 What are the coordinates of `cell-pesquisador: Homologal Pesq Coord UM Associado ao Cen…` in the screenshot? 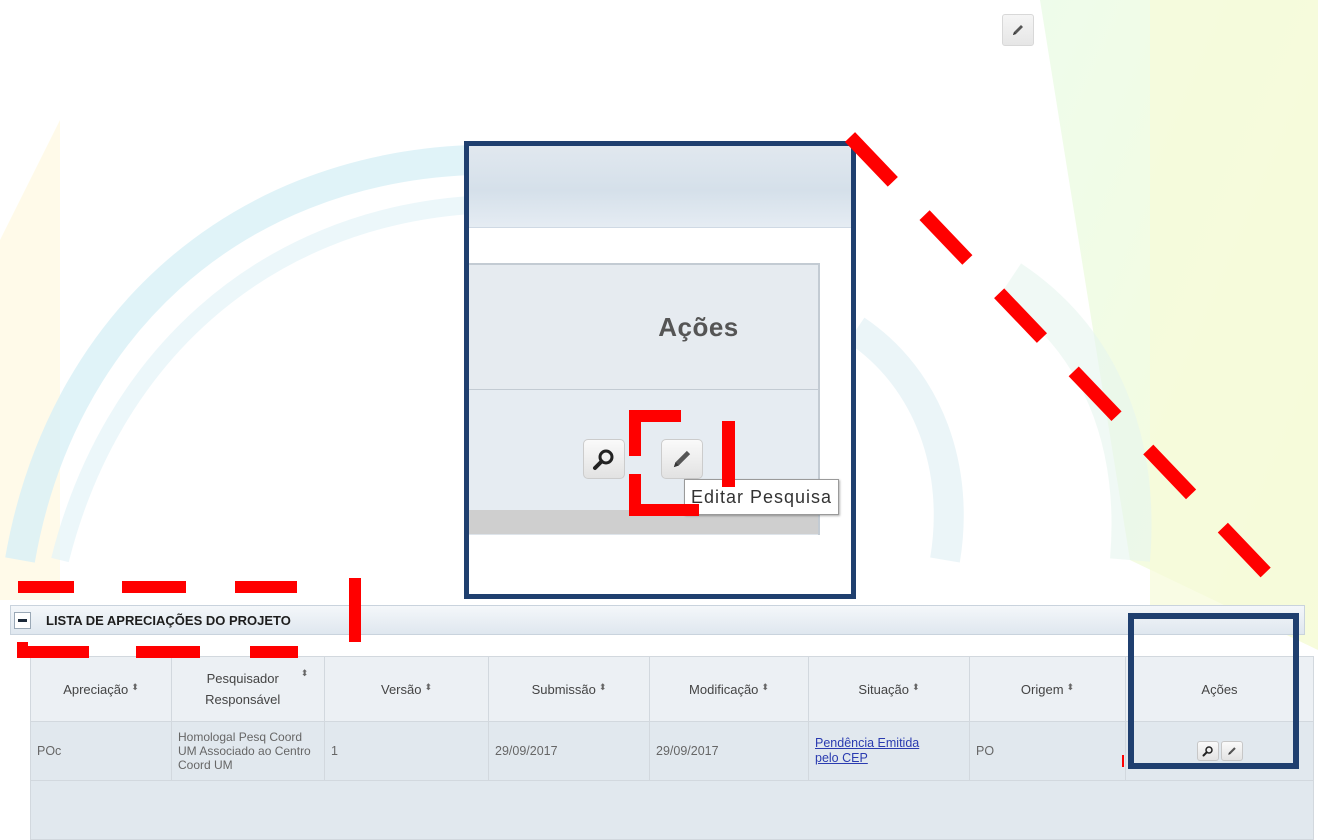 It's located at (248, 751).